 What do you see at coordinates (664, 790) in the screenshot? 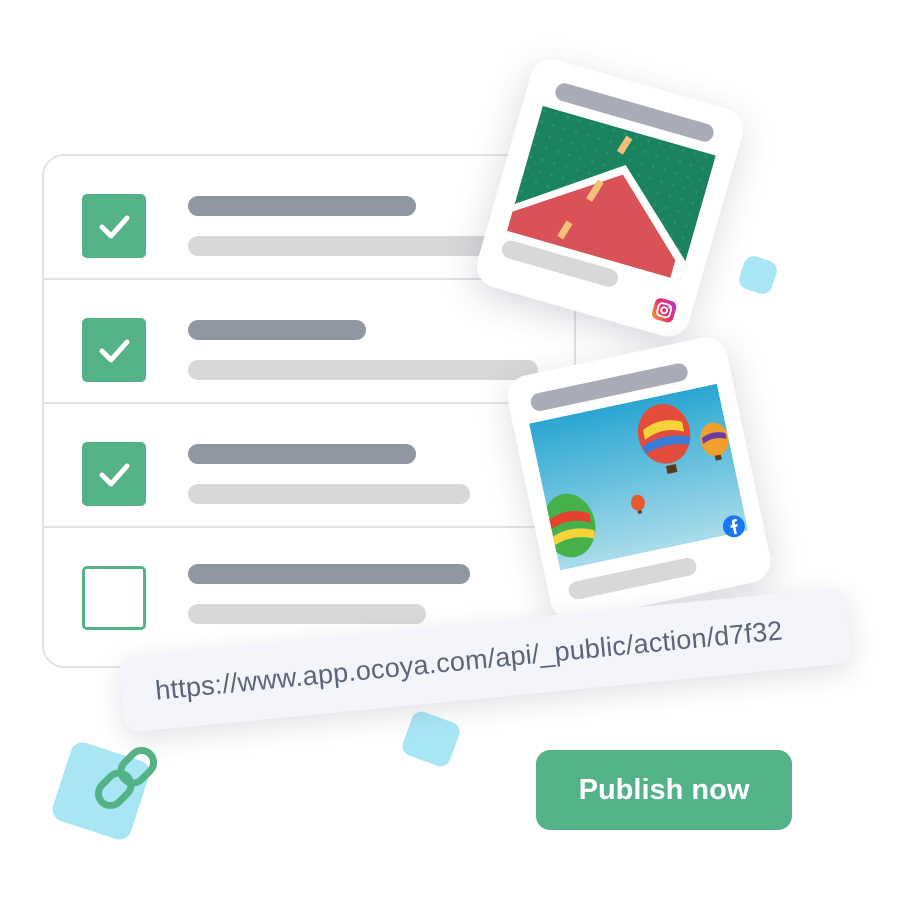
I see `publish-now-button: Publish now` at bounding box center [664, 790].